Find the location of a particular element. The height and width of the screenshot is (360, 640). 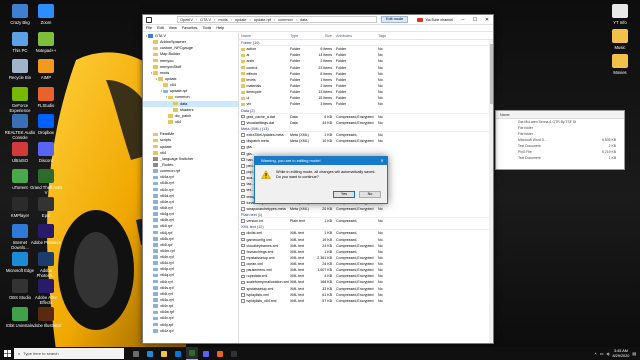

desktop-icon: Epic is located at coordinates (46, 207).